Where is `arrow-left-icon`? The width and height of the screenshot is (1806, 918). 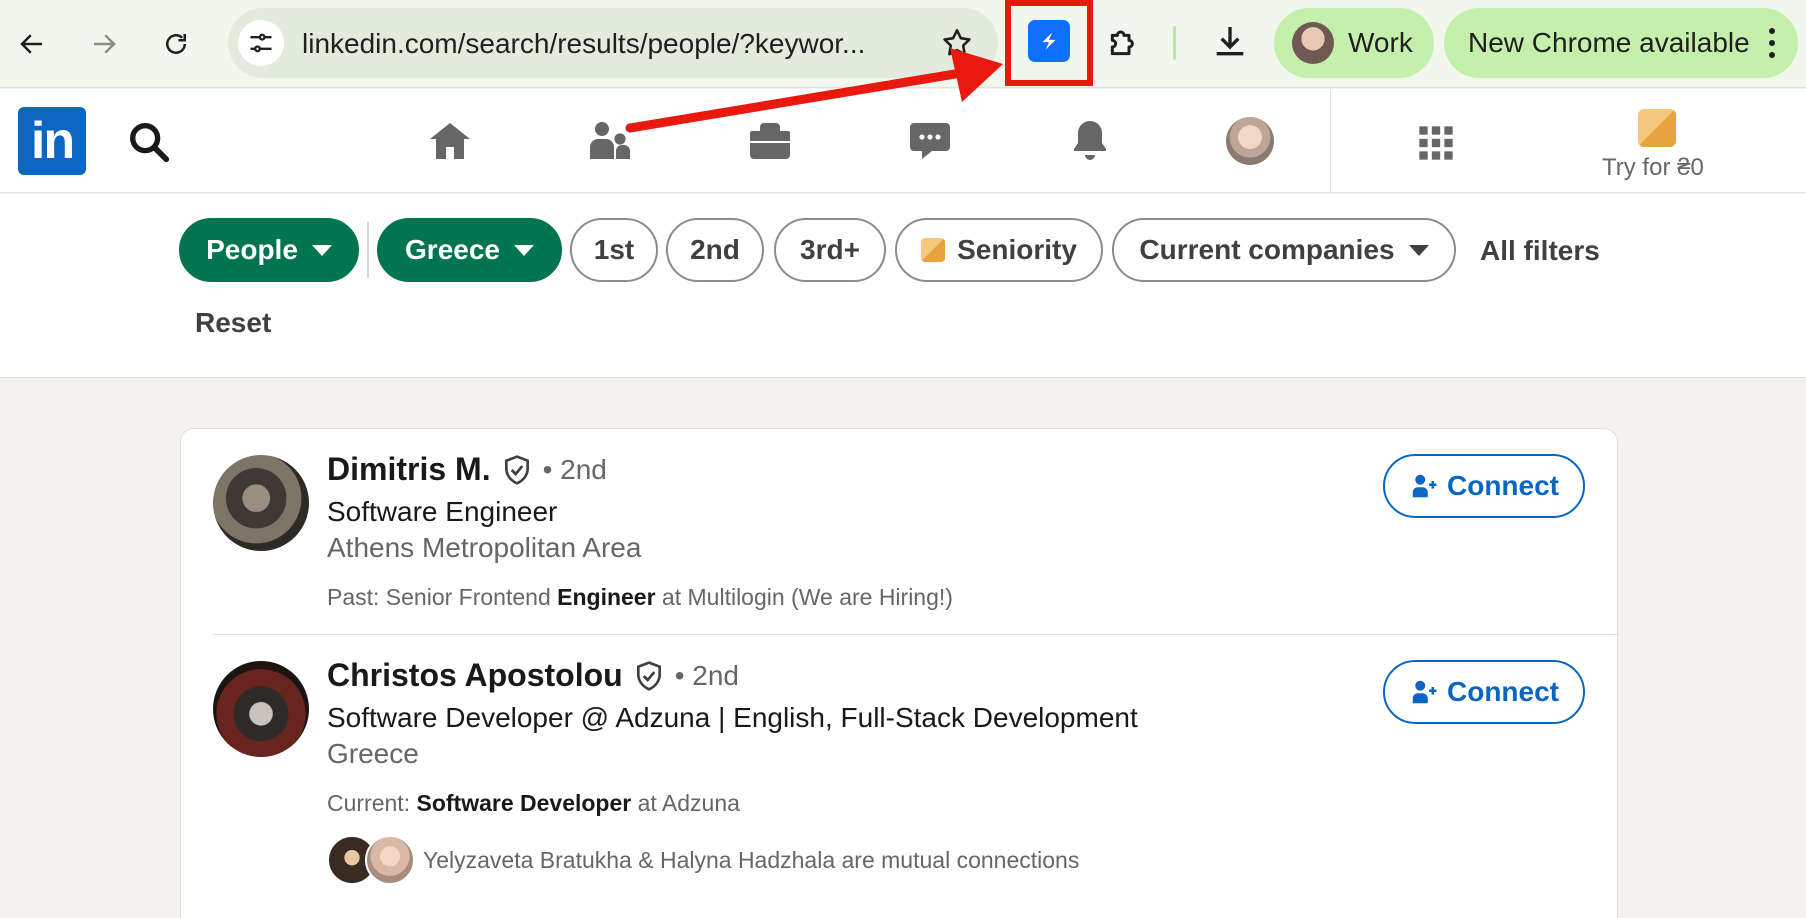 arrow-left-icon is located at coordinates (31, 44).